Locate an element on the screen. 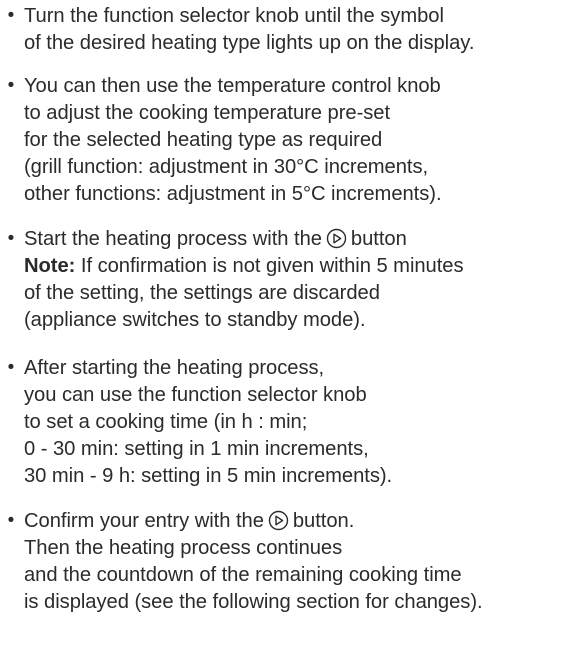 Image resolution: width=588 pixels, height=651 pixels. instruction-text: button. is located at coordinates (323, 521).